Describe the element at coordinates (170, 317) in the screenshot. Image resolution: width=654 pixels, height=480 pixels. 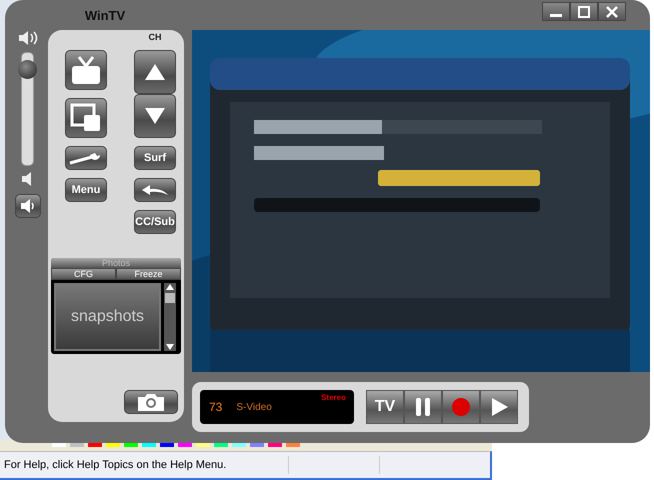
I see `scrollbar` at that location.